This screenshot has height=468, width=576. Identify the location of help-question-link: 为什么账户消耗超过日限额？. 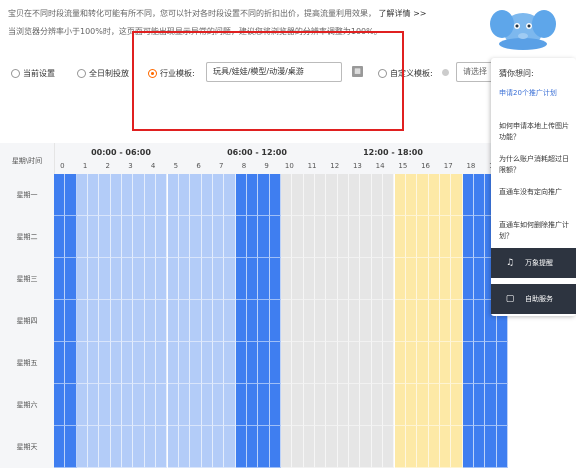
(536, 165).